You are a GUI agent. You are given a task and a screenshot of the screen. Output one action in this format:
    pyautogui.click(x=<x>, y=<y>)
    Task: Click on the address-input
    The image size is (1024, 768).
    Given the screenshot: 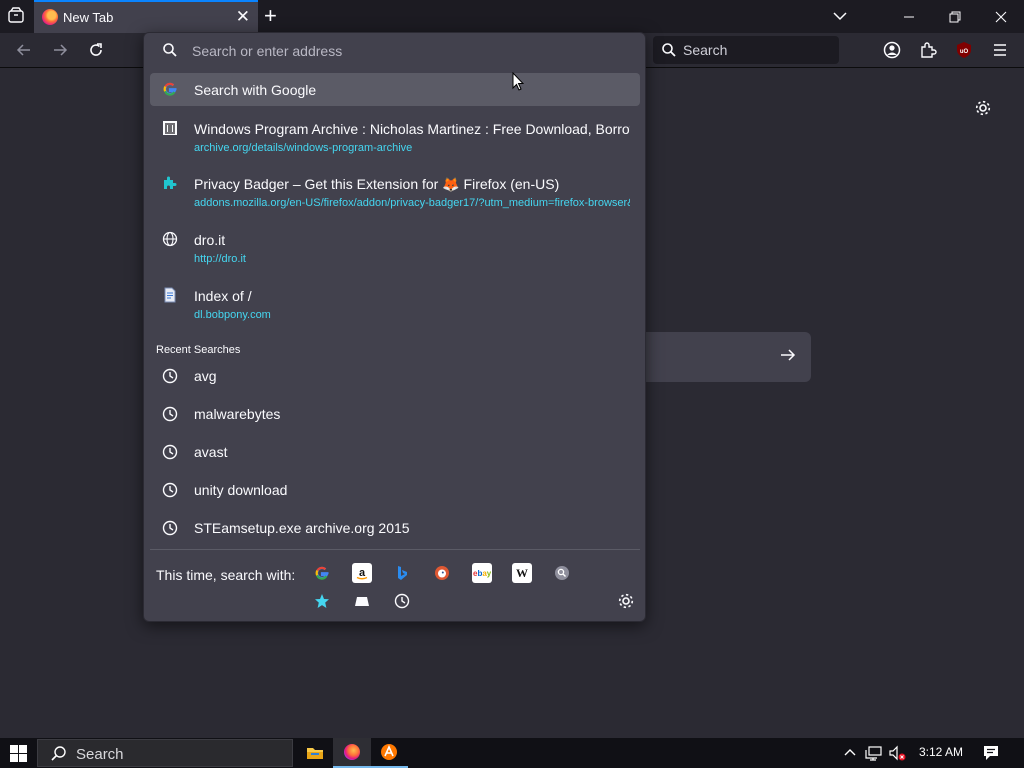 What is the action you would take?
    pyautogui.click(x=402, y=51)
    